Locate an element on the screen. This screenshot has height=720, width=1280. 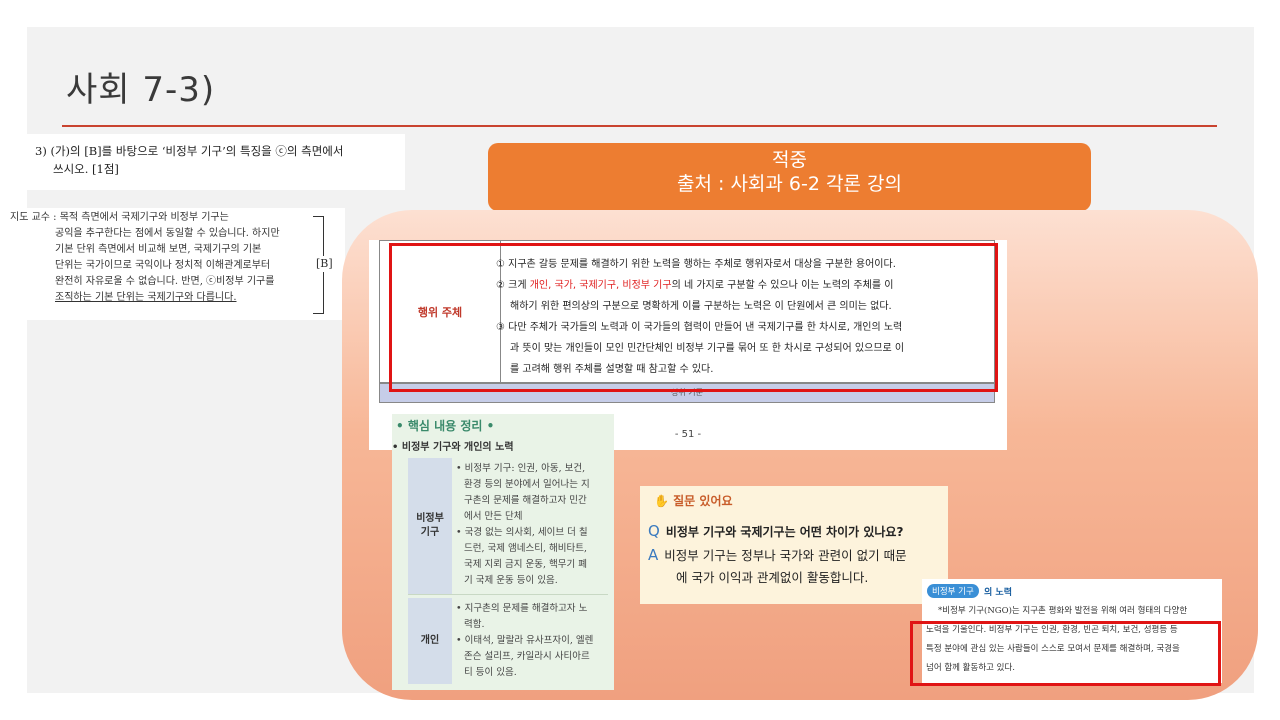
row-label-ngo: 비정부 기구 is located at coordinates (430, 526).